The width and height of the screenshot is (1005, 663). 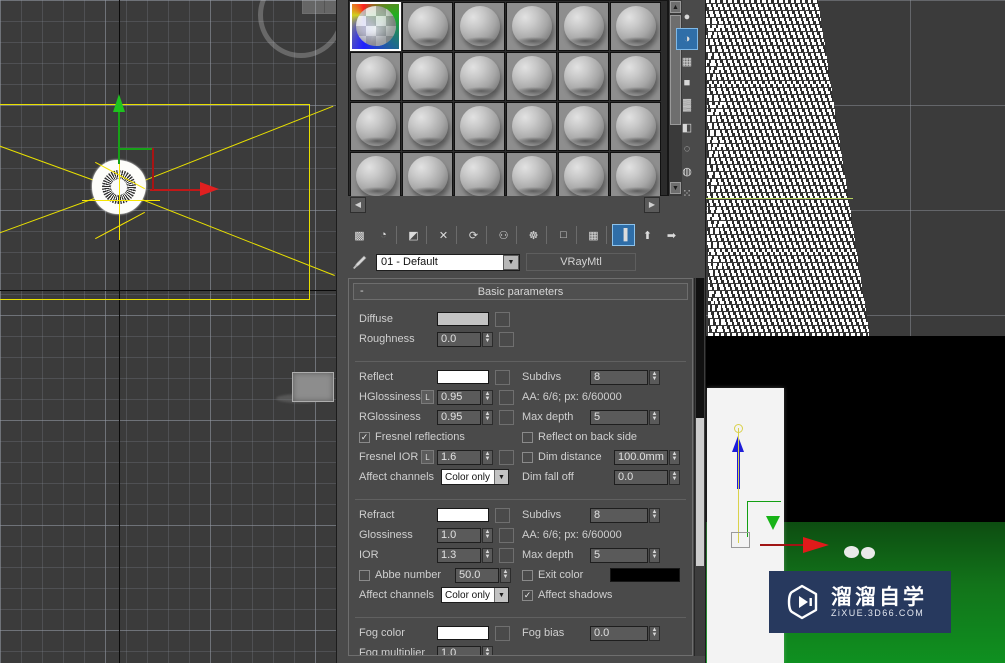 I want to click on dim-distance-spinner: 100.0mm ▲ ▼, so click(x=647, y=457).